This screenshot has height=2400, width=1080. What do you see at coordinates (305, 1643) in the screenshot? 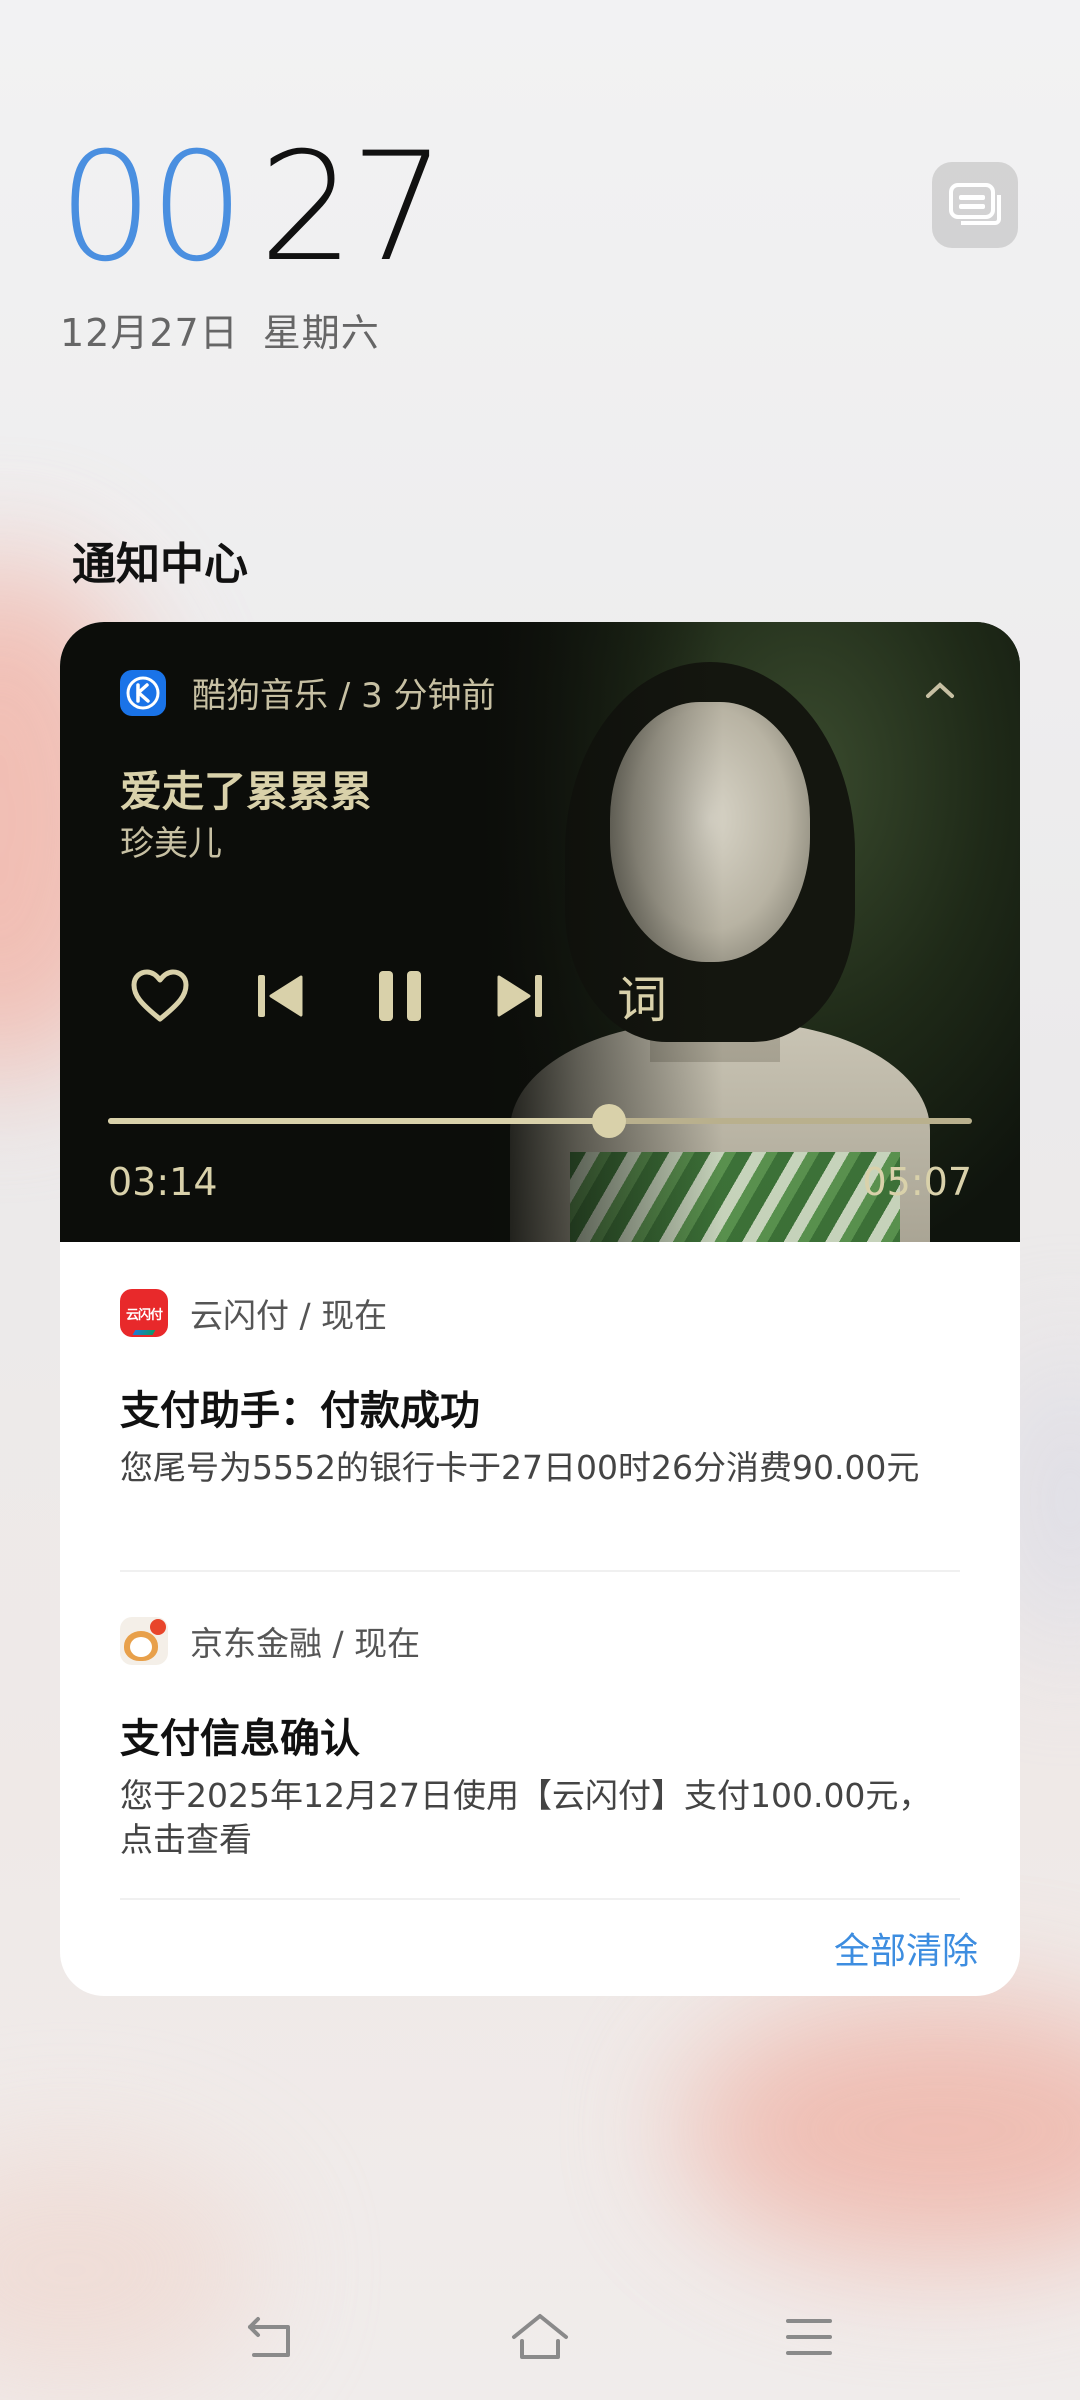
I see `notification-app-name: 京东金融 / 现在` at bounding box center [305, 1643].